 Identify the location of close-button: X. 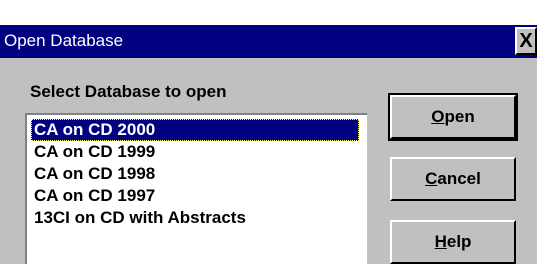
(526, 41).